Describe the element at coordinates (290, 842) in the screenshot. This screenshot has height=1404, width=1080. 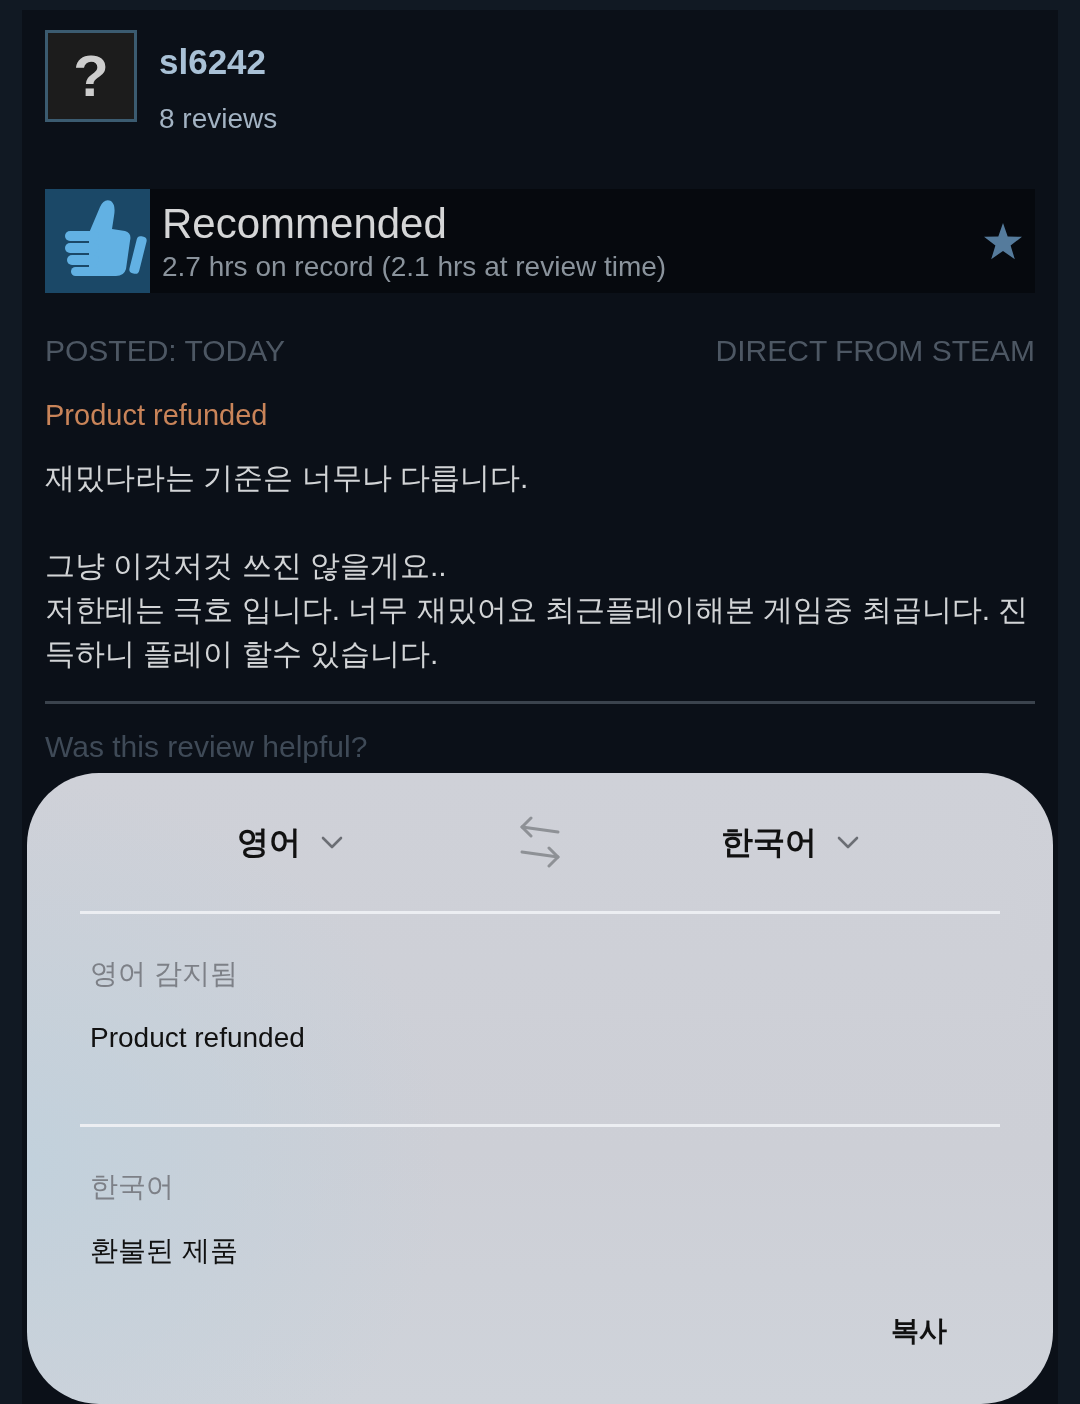
I see `source-language-button: 영어` at that location.